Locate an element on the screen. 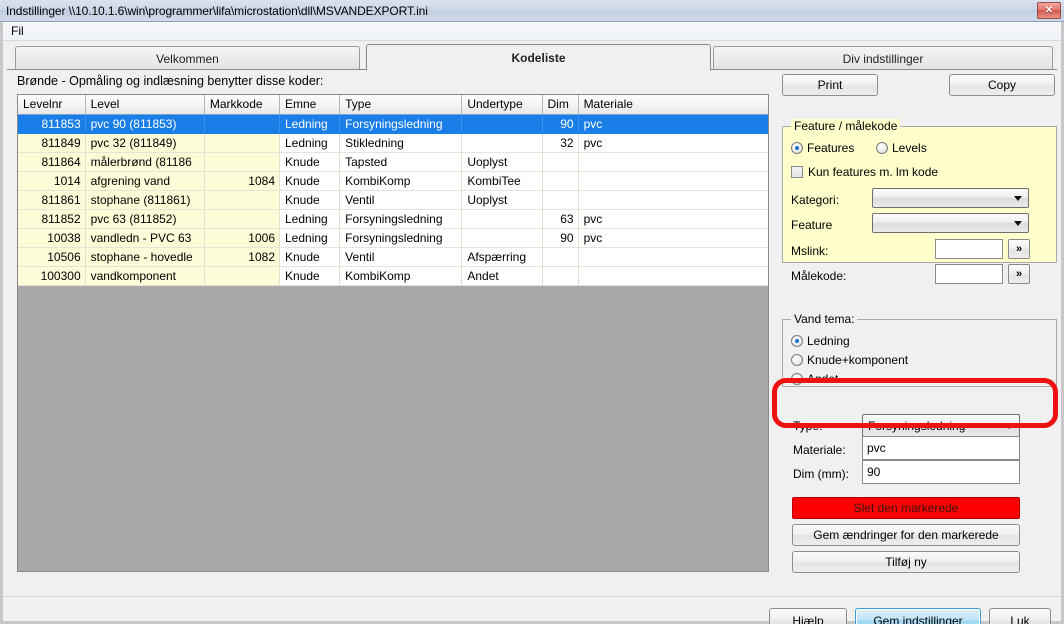 Image resolution: width=1064 pixels, height=624 pixels. column-header-undertype: Undertype is located at coordinates (502, 105).